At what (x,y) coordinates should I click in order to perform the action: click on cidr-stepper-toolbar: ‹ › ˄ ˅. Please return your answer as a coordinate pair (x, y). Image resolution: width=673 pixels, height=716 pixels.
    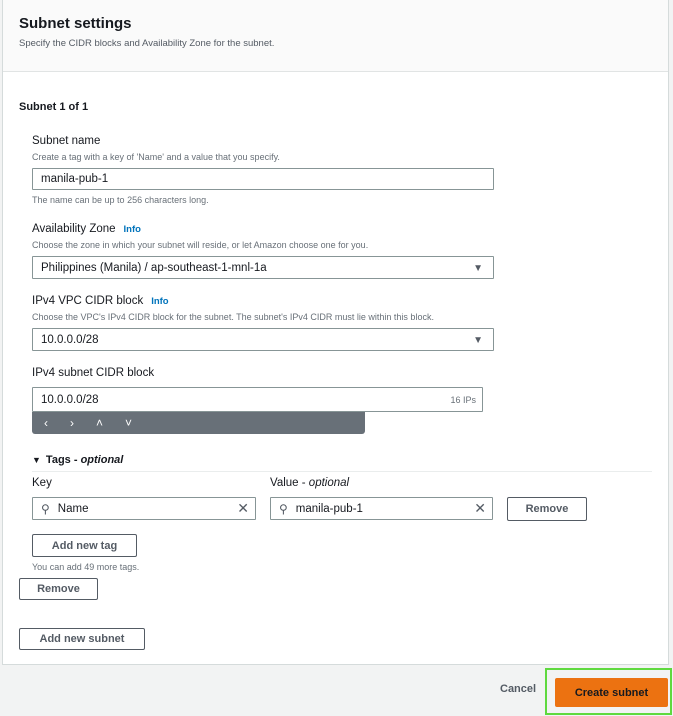
    Looking at the image, I should click on (198, 423).